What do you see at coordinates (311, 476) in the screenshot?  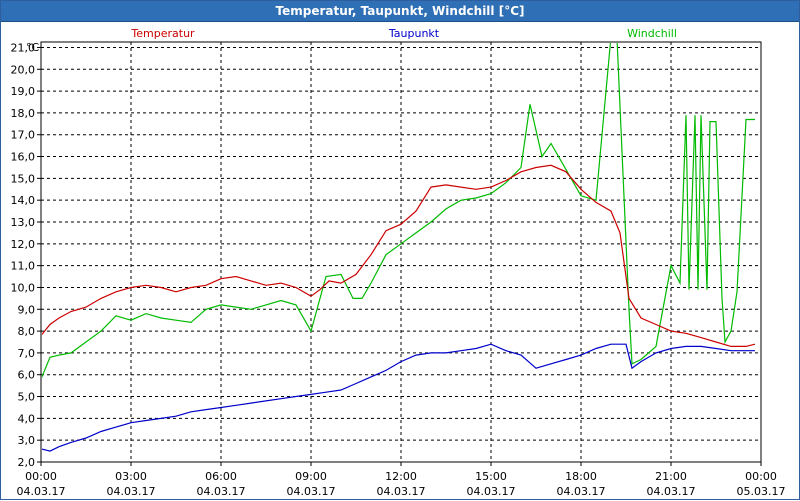 I see `x-tick-time-label: 09:00` at bounding box center [311, 476].